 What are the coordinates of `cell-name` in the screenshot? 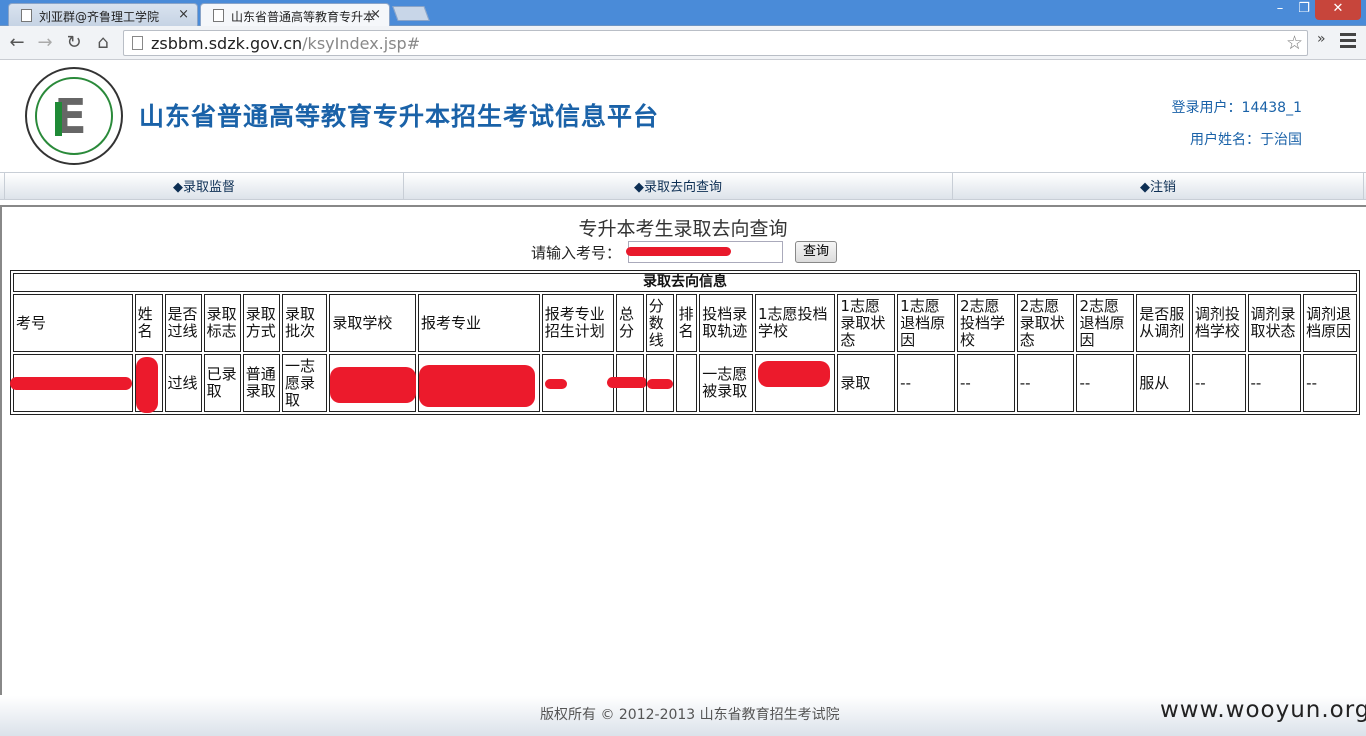 It's located at (148, 383).